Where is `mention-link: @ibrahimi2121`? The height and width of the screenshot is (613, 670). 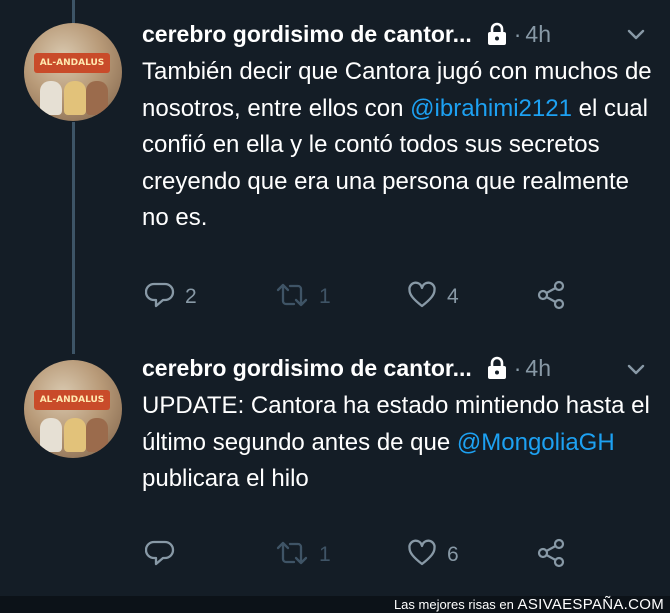 mention-link: @ibrahimi2121 is located at coordinates (491, 108).